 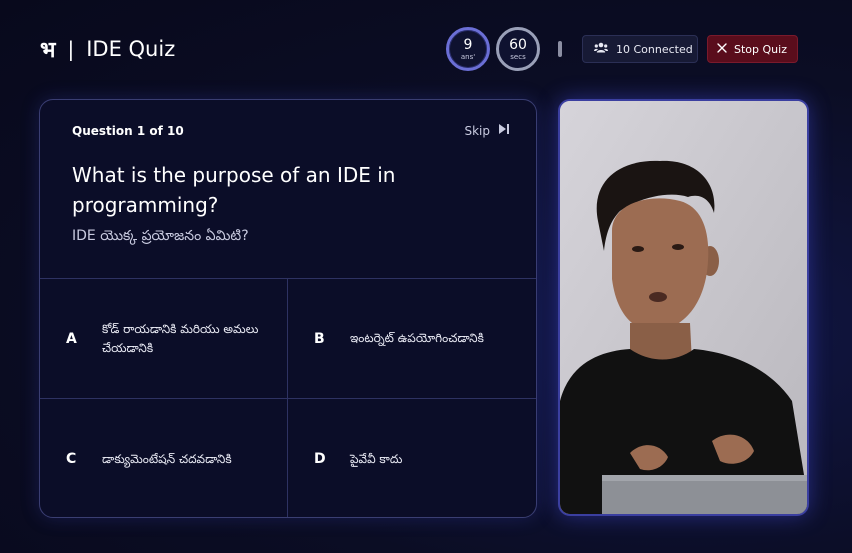 What do you see at coordinates (180, 338) in the screenshot?
I see `option-text: కోడ్ రాయడానికి మరియు అమలు చేయడానికి` at bounding box center [180, 338].